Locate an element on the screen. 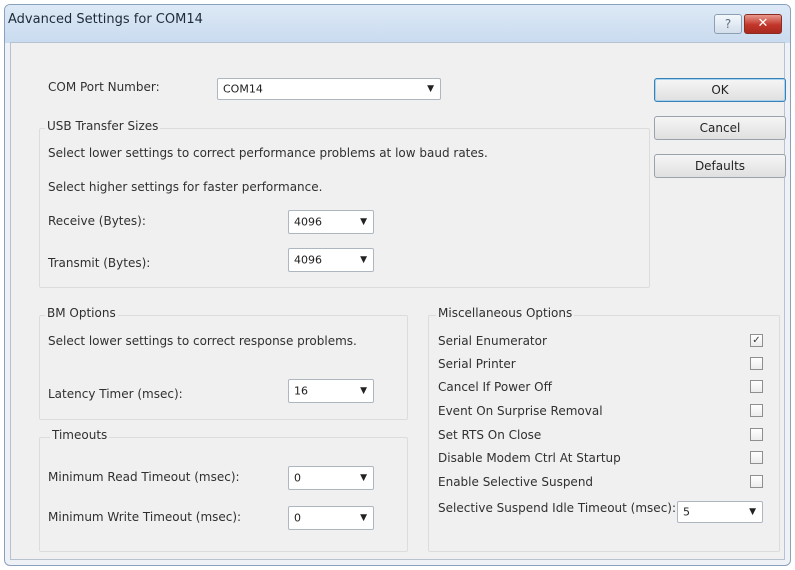 Image resolution: width=795 pixels, height=570 pixels. checkbox-serial-printer is located at coordinates (756, 363).